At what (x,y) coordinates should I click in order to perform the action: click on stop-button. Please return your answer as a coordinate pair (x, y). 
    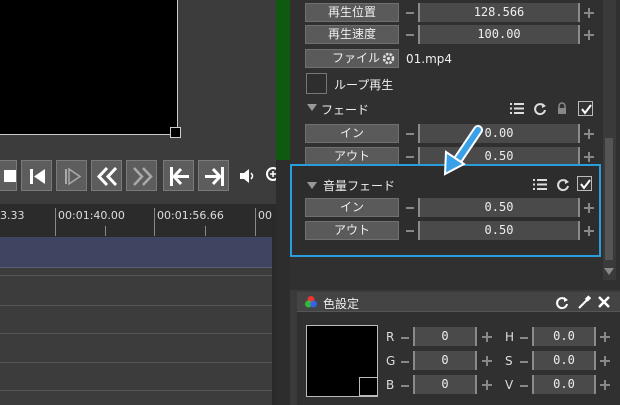
    Looking at the image, I should click on (8, 175).